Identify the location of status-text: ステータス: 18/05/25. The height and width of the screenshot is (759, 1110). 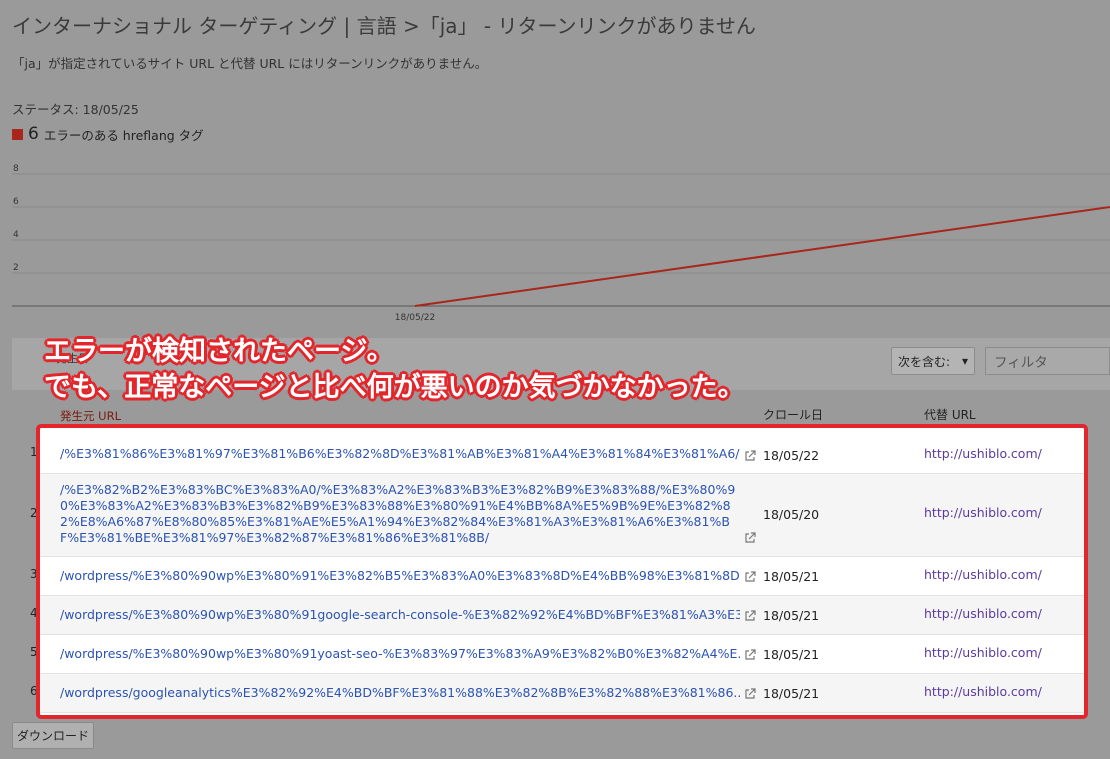
(75, 109).